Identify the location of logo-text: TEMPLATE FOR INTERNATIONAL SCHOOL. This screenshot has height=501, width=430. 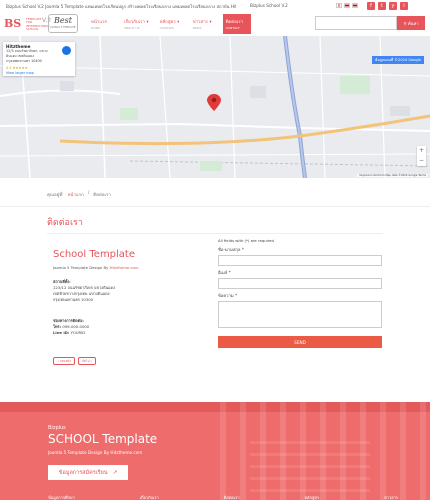
(38, 24).